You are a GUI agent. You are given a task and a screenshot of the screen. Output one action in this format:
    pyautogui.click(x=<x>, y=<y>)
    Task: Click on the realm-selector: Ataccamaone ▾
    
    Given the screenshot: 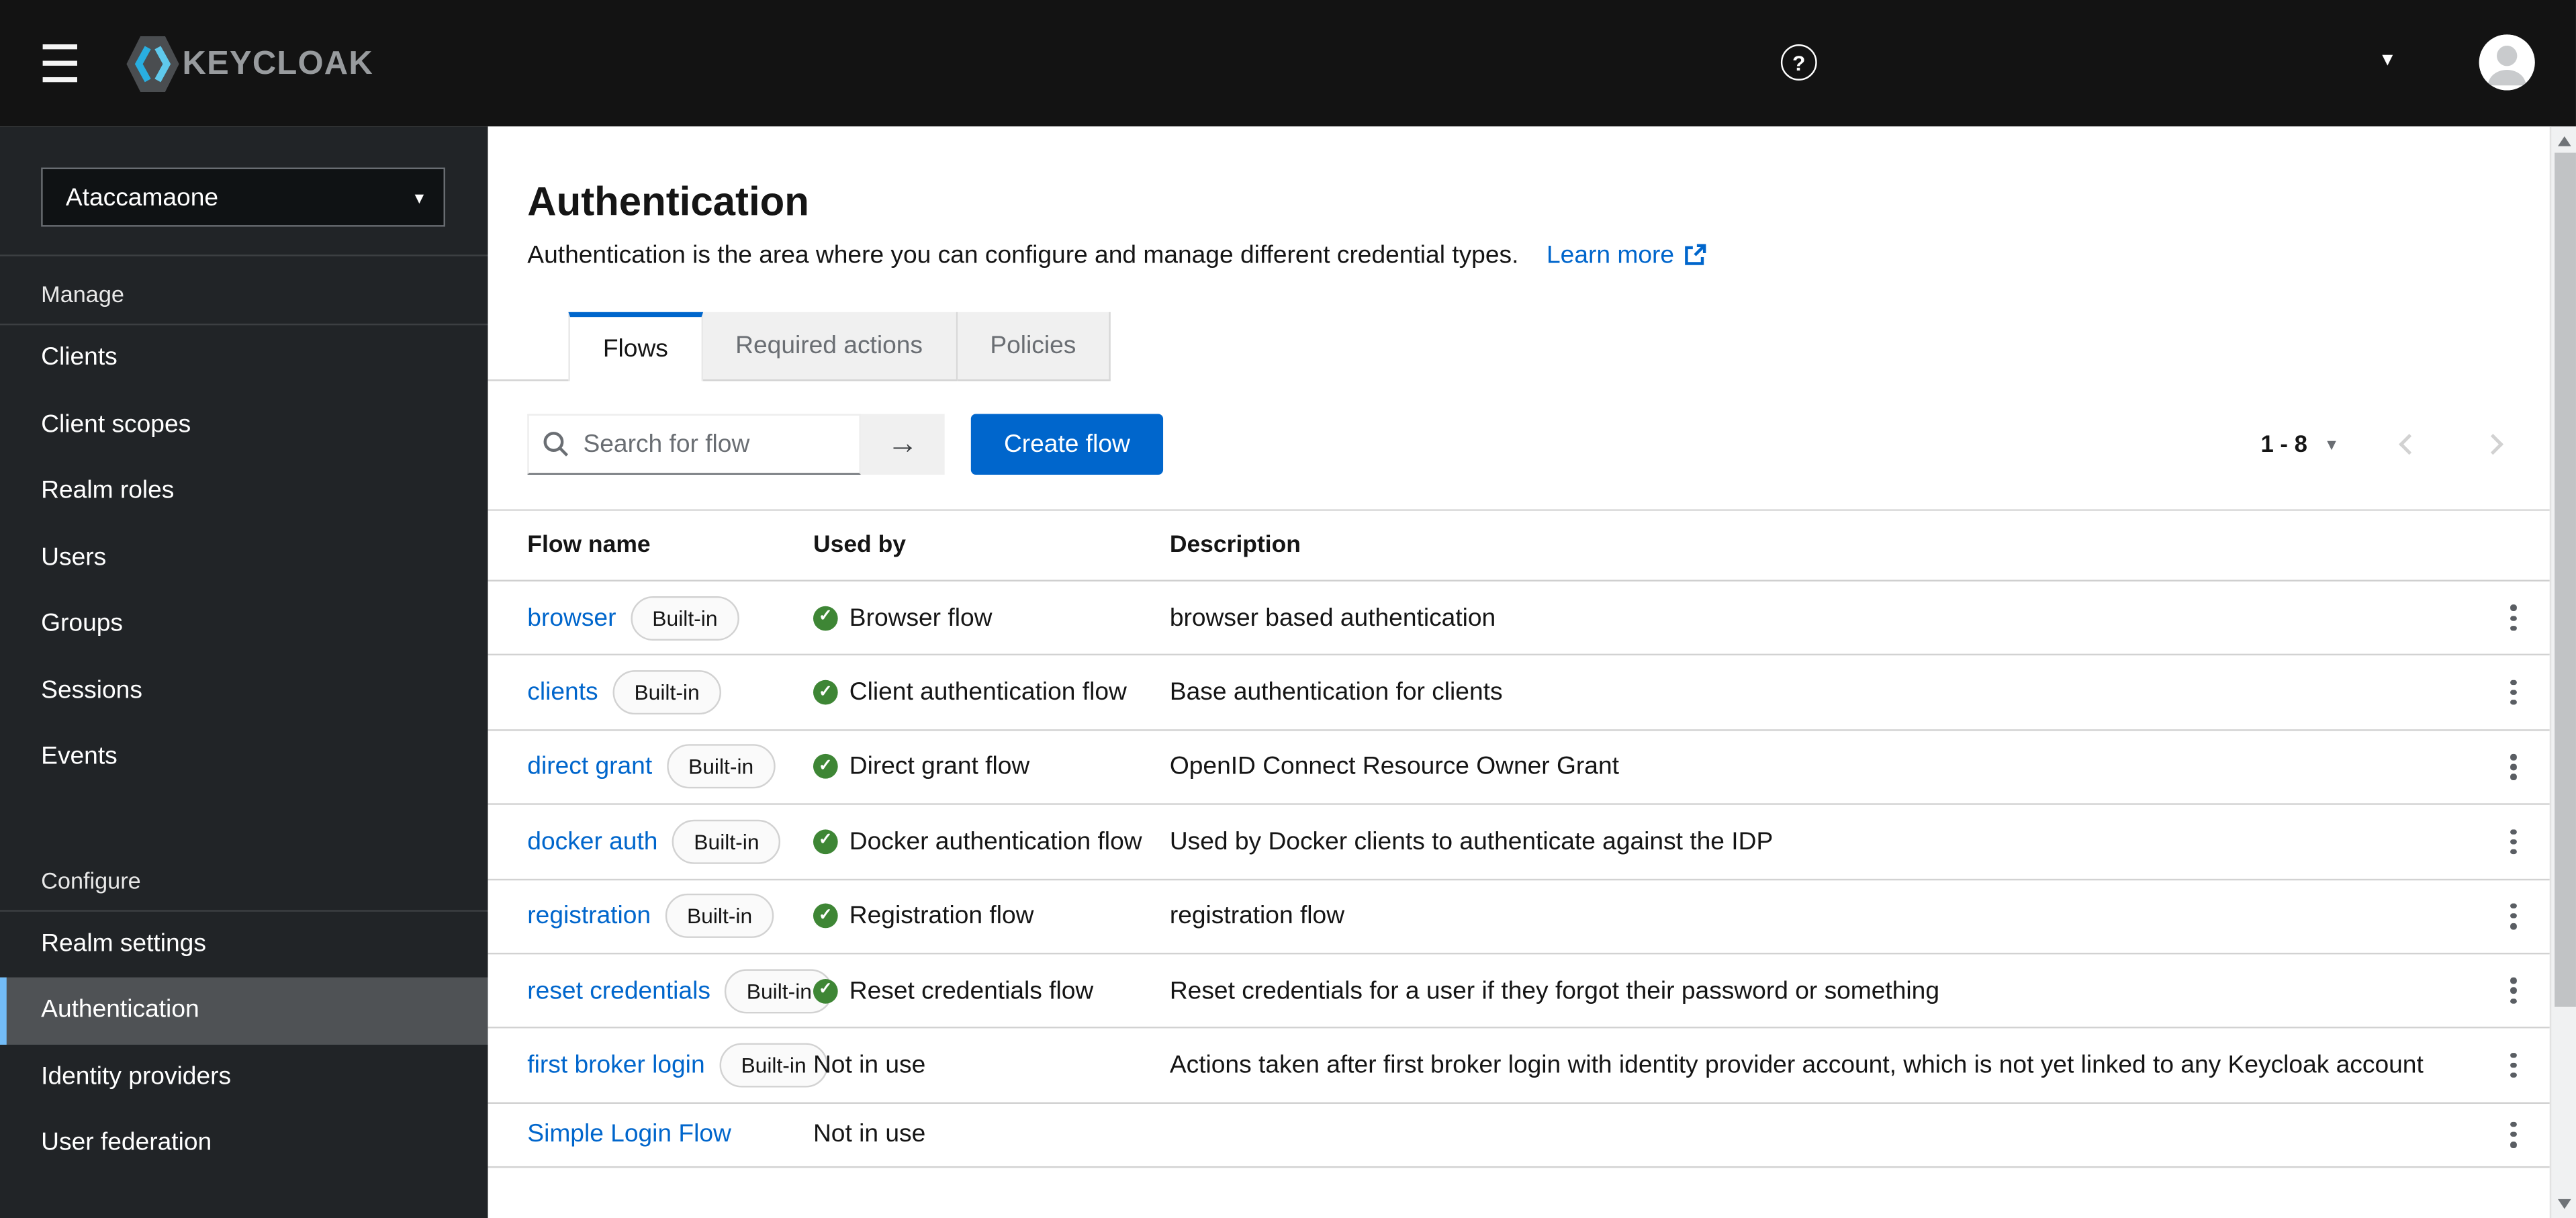 What is the action you would take?
    pyautogui.click(x=243, y=197)
    